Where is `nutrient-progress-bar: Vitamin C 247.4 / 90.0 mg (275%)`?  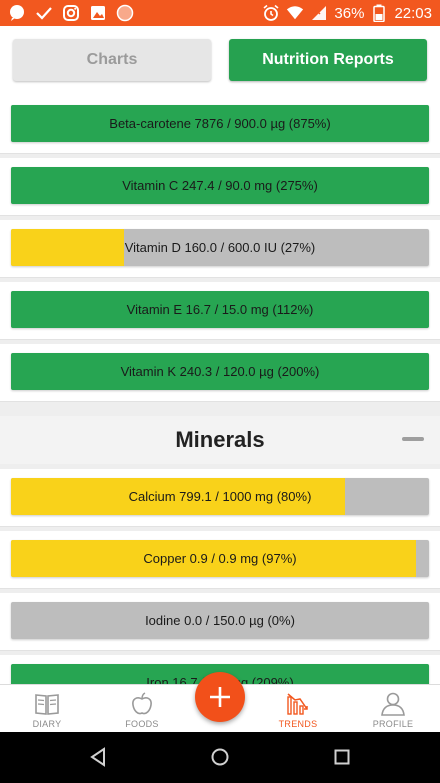 nutrient-progress-bar: Vitamin C 247.4 / 90.0 mg (275%) is located at coordinates (220, 185).